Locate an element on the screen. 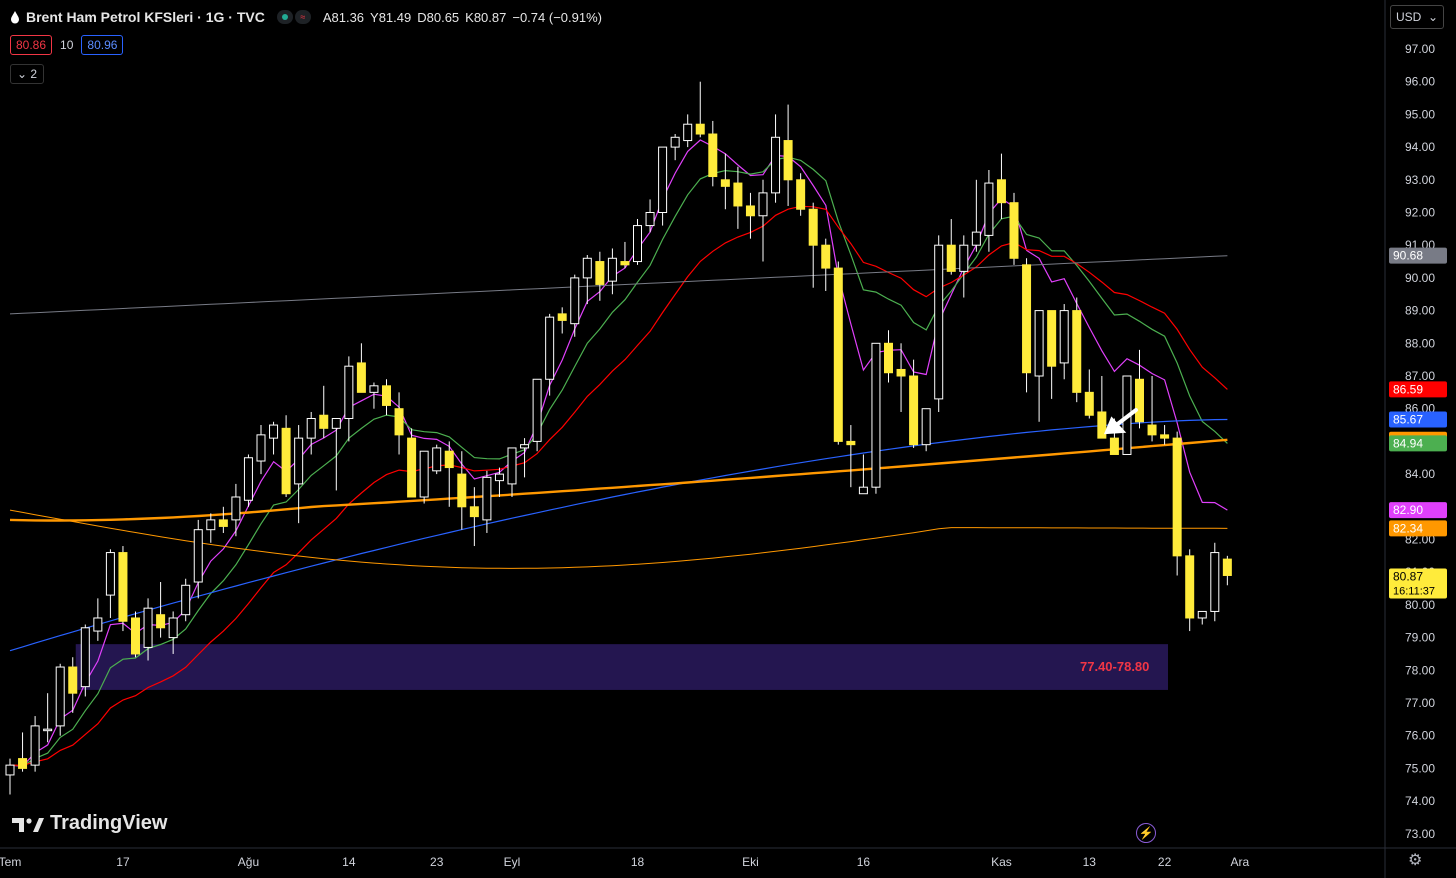 This screenshot has width=1456, height=878. price-tag: 85.67 is located at coordinates (1418, 419).